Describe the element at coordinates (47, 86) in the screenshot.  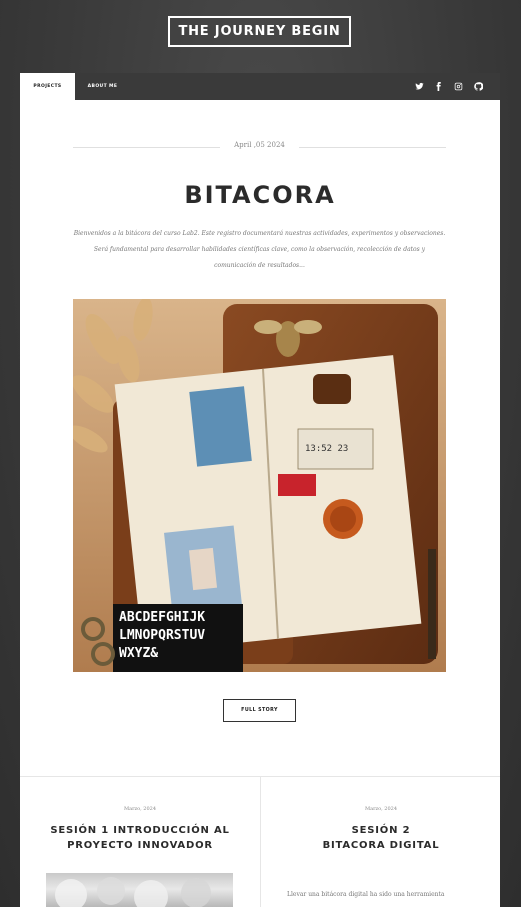
I see `tab-projects: PROJECTS` at that location.